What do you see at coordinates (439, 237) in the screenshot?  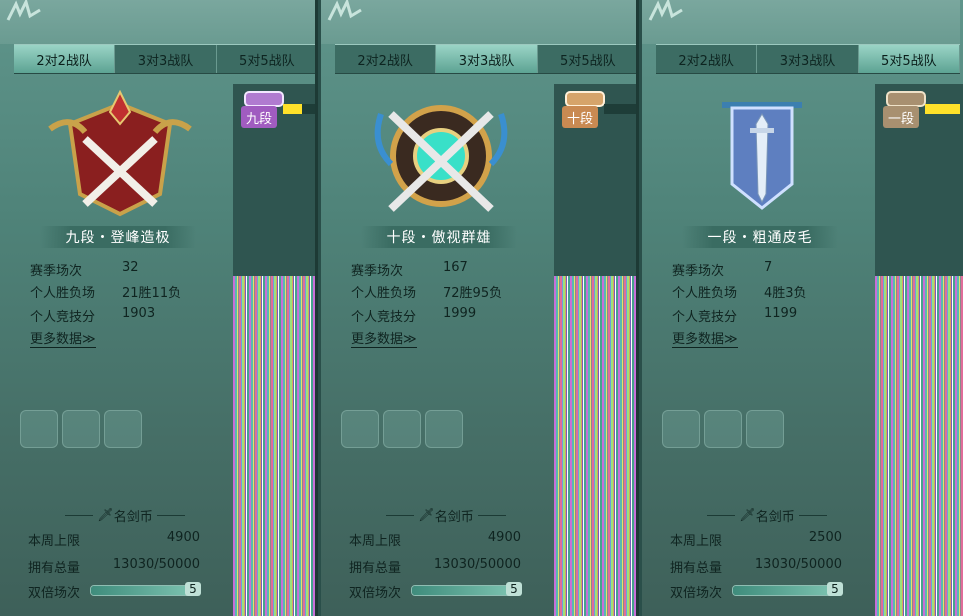 I see `rank-title: 十段・傲视群雄` at bounding box center [439, 237].